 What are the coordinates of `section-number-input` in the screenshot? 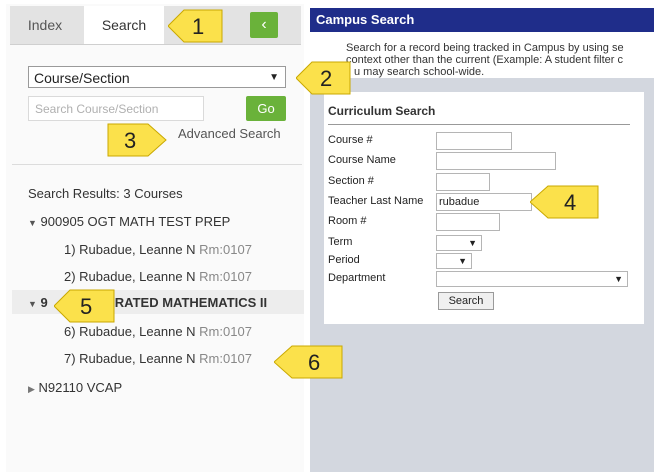 It's located at (463, 182).